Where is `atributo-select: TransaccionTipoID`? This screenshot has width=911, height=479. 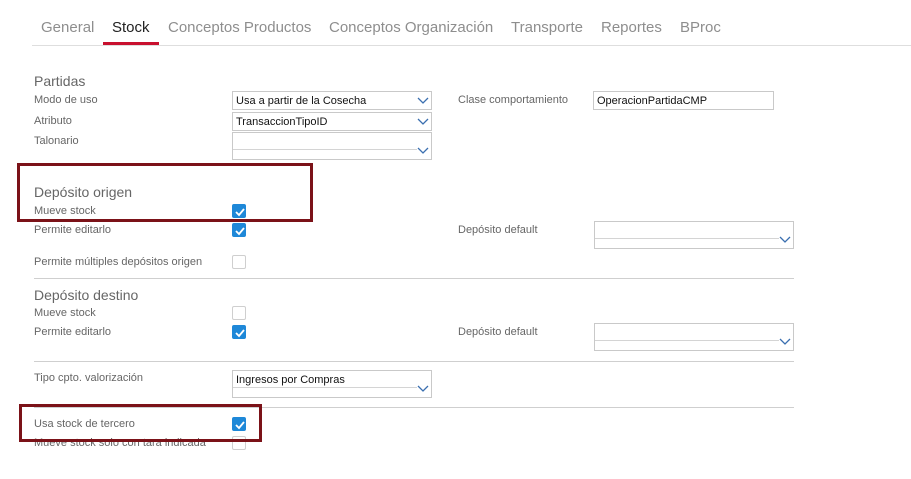
atributo-select: TransaccionTipoID is located at coordinates (332, 121).